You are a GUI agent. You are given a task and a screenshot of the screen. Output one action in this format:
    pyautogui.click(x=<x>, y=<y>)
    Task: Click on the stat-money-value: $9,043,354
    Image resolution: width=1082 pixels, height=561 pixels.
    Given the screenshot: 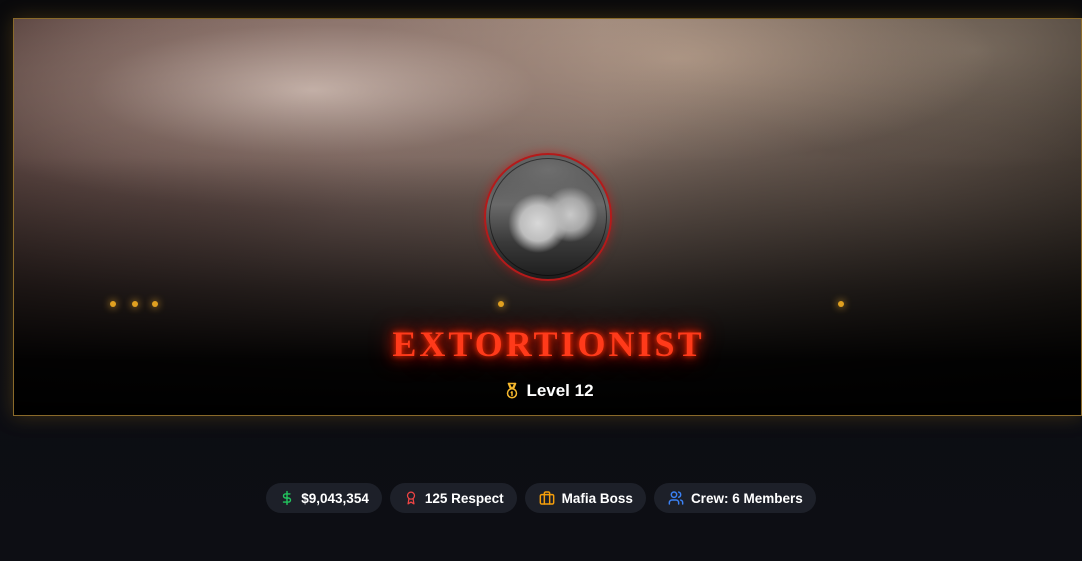 What is the action you would take?
    pyautogui.click(x=335, y=498)
    